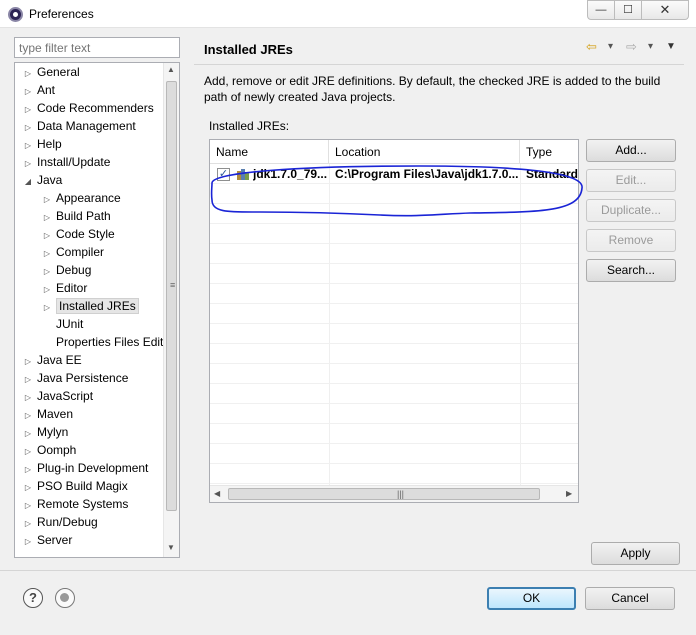 The height and width of the screenshot is (635, 696). Describe the element at coordinates (424, 152) in the screenshot. I see `column-header-location: Location` at that location.